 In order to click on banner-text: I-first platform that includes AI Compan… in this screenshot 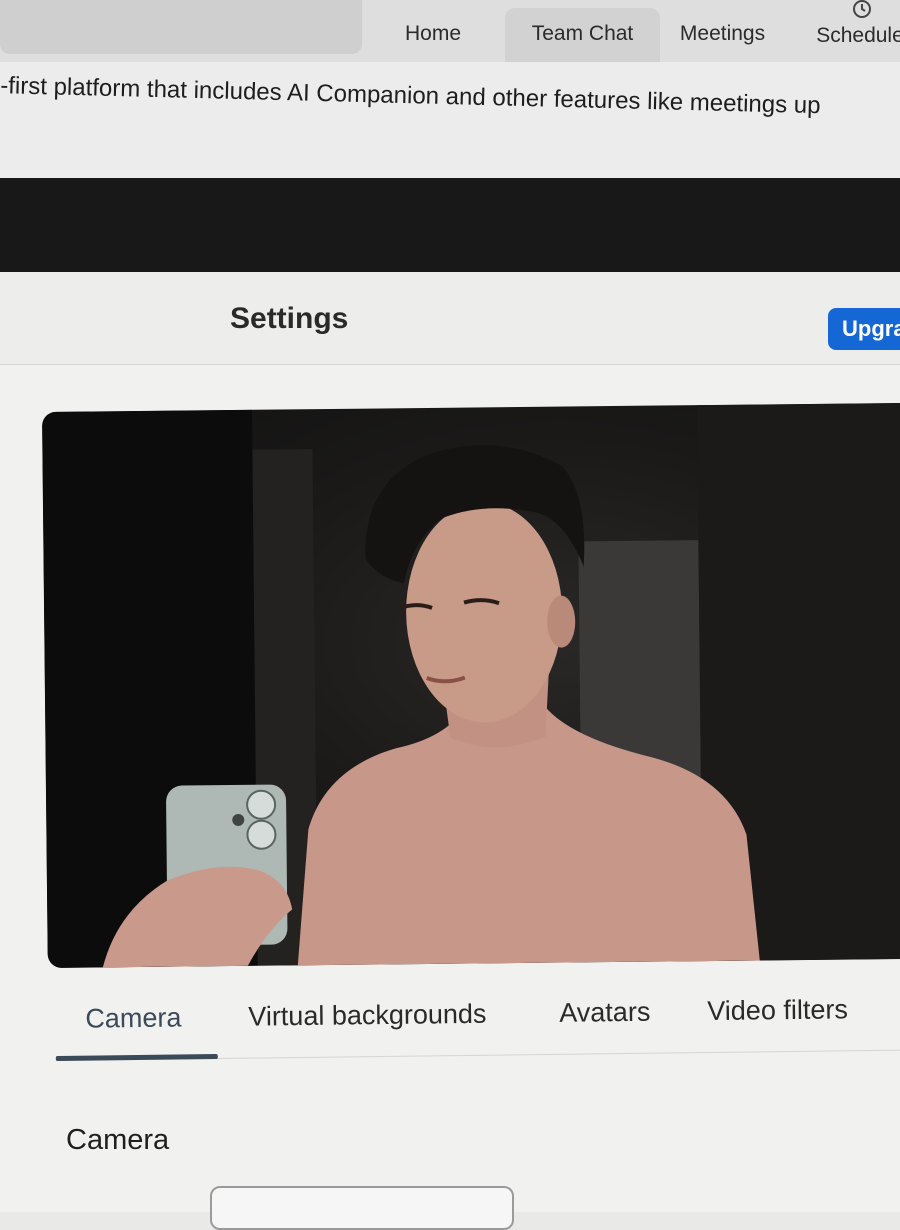, I will do `click(410, 96)`.